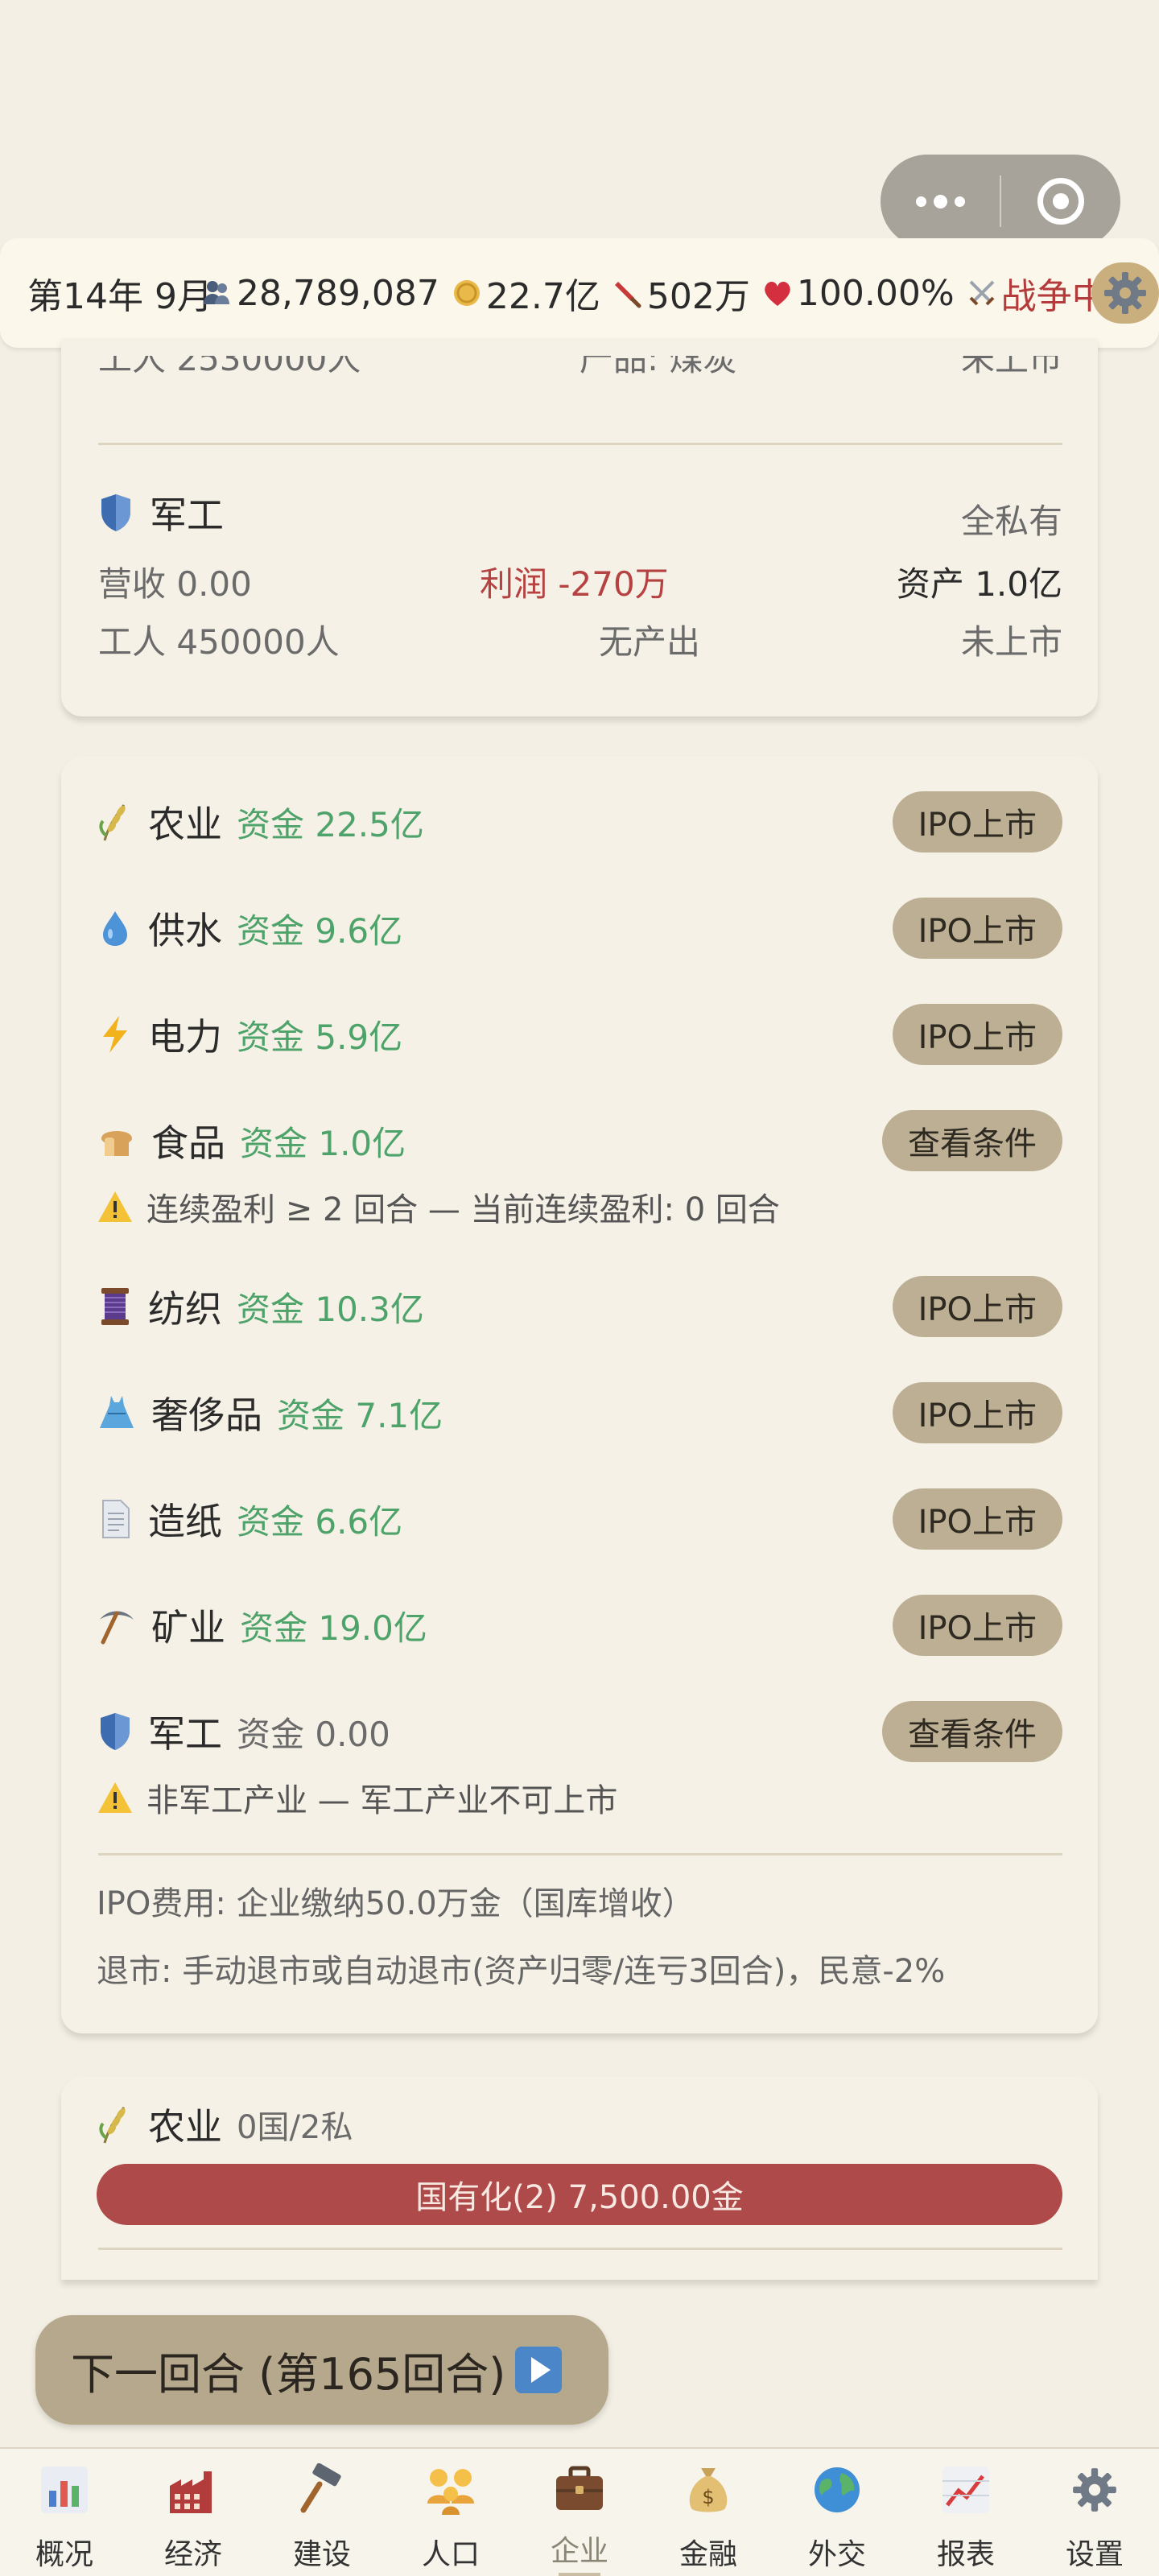 Image resolution: width=1159 pixels, height=2576 pixels. I want to click on ipo-warning-military: 非军工产业 — 军工产业不可上市, so click(357, 1797).